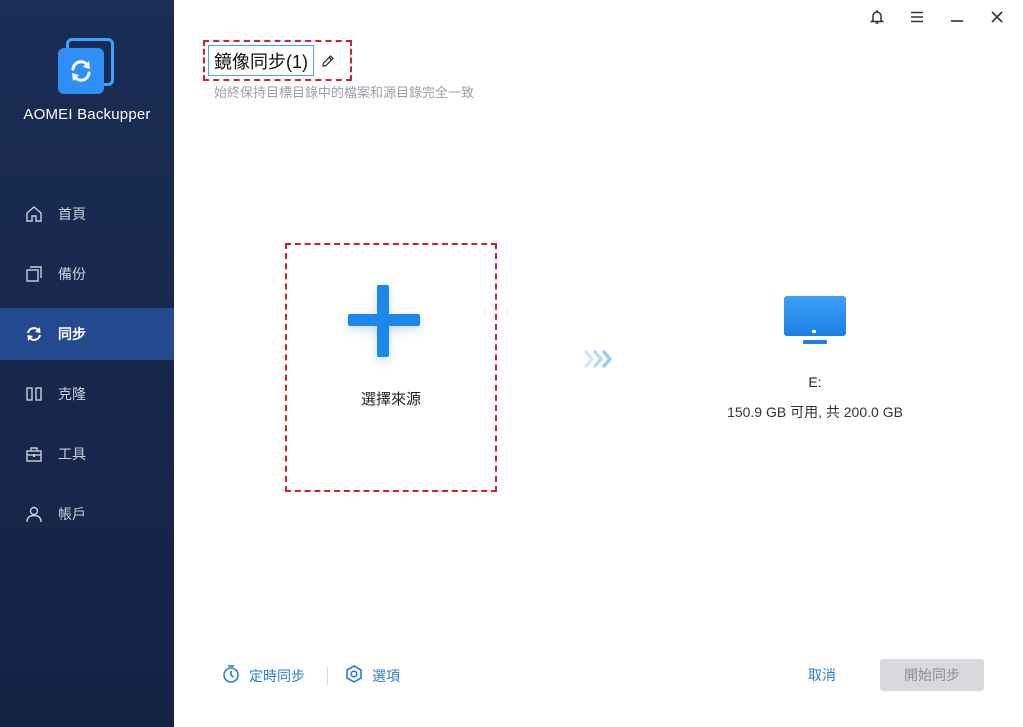  What do you see at coordinates (72, 214) in the screenshot?
I see `sidebar-item-label: 首頁` at bounding box center [72, 214].